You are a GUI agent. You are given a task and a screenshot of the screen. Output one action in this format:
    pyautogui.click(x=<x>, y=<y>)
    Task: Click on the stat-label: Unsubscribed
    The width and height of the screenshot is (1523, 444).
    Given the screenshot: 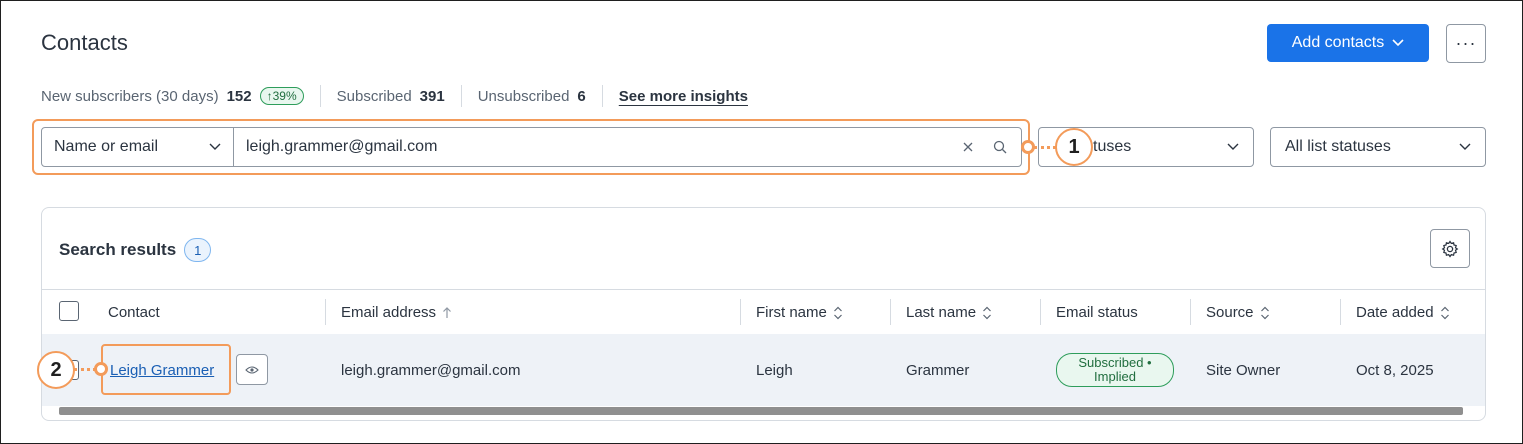 What is the action you would take?
    pyautogui.click(x=523, y=96)
    